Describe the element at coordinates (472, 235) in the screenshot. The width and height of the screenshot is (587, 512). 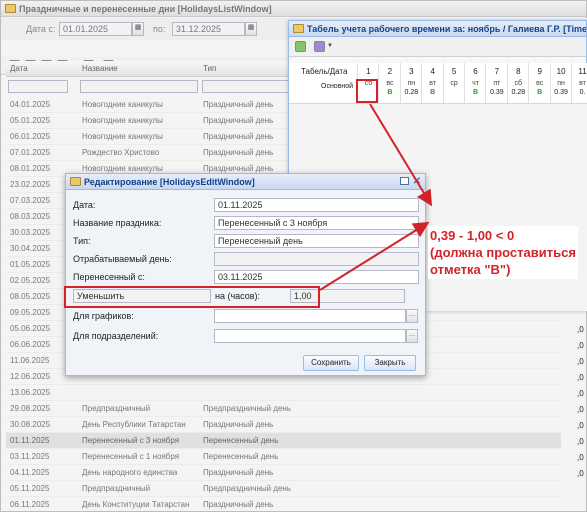
I see `annotation-line-1: 0,39 - 1,00 < 0` at that location.